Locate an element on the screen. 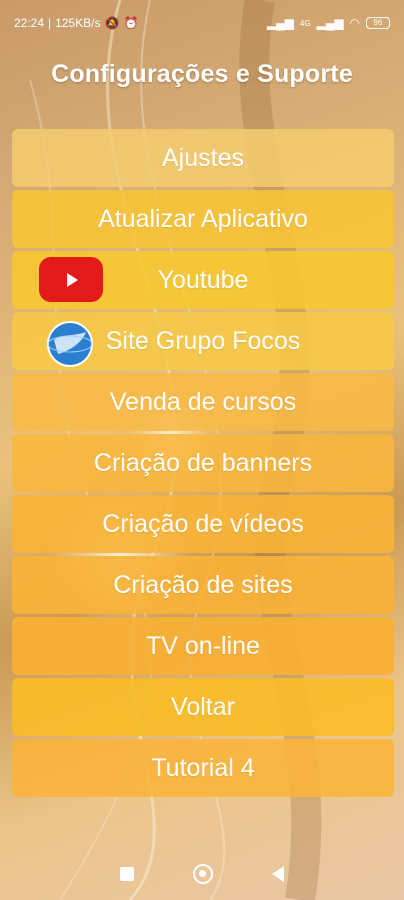 The image size is (404, 900). venda-de-cursos-label: Venda de cursos is located at coordinates (203, 401).